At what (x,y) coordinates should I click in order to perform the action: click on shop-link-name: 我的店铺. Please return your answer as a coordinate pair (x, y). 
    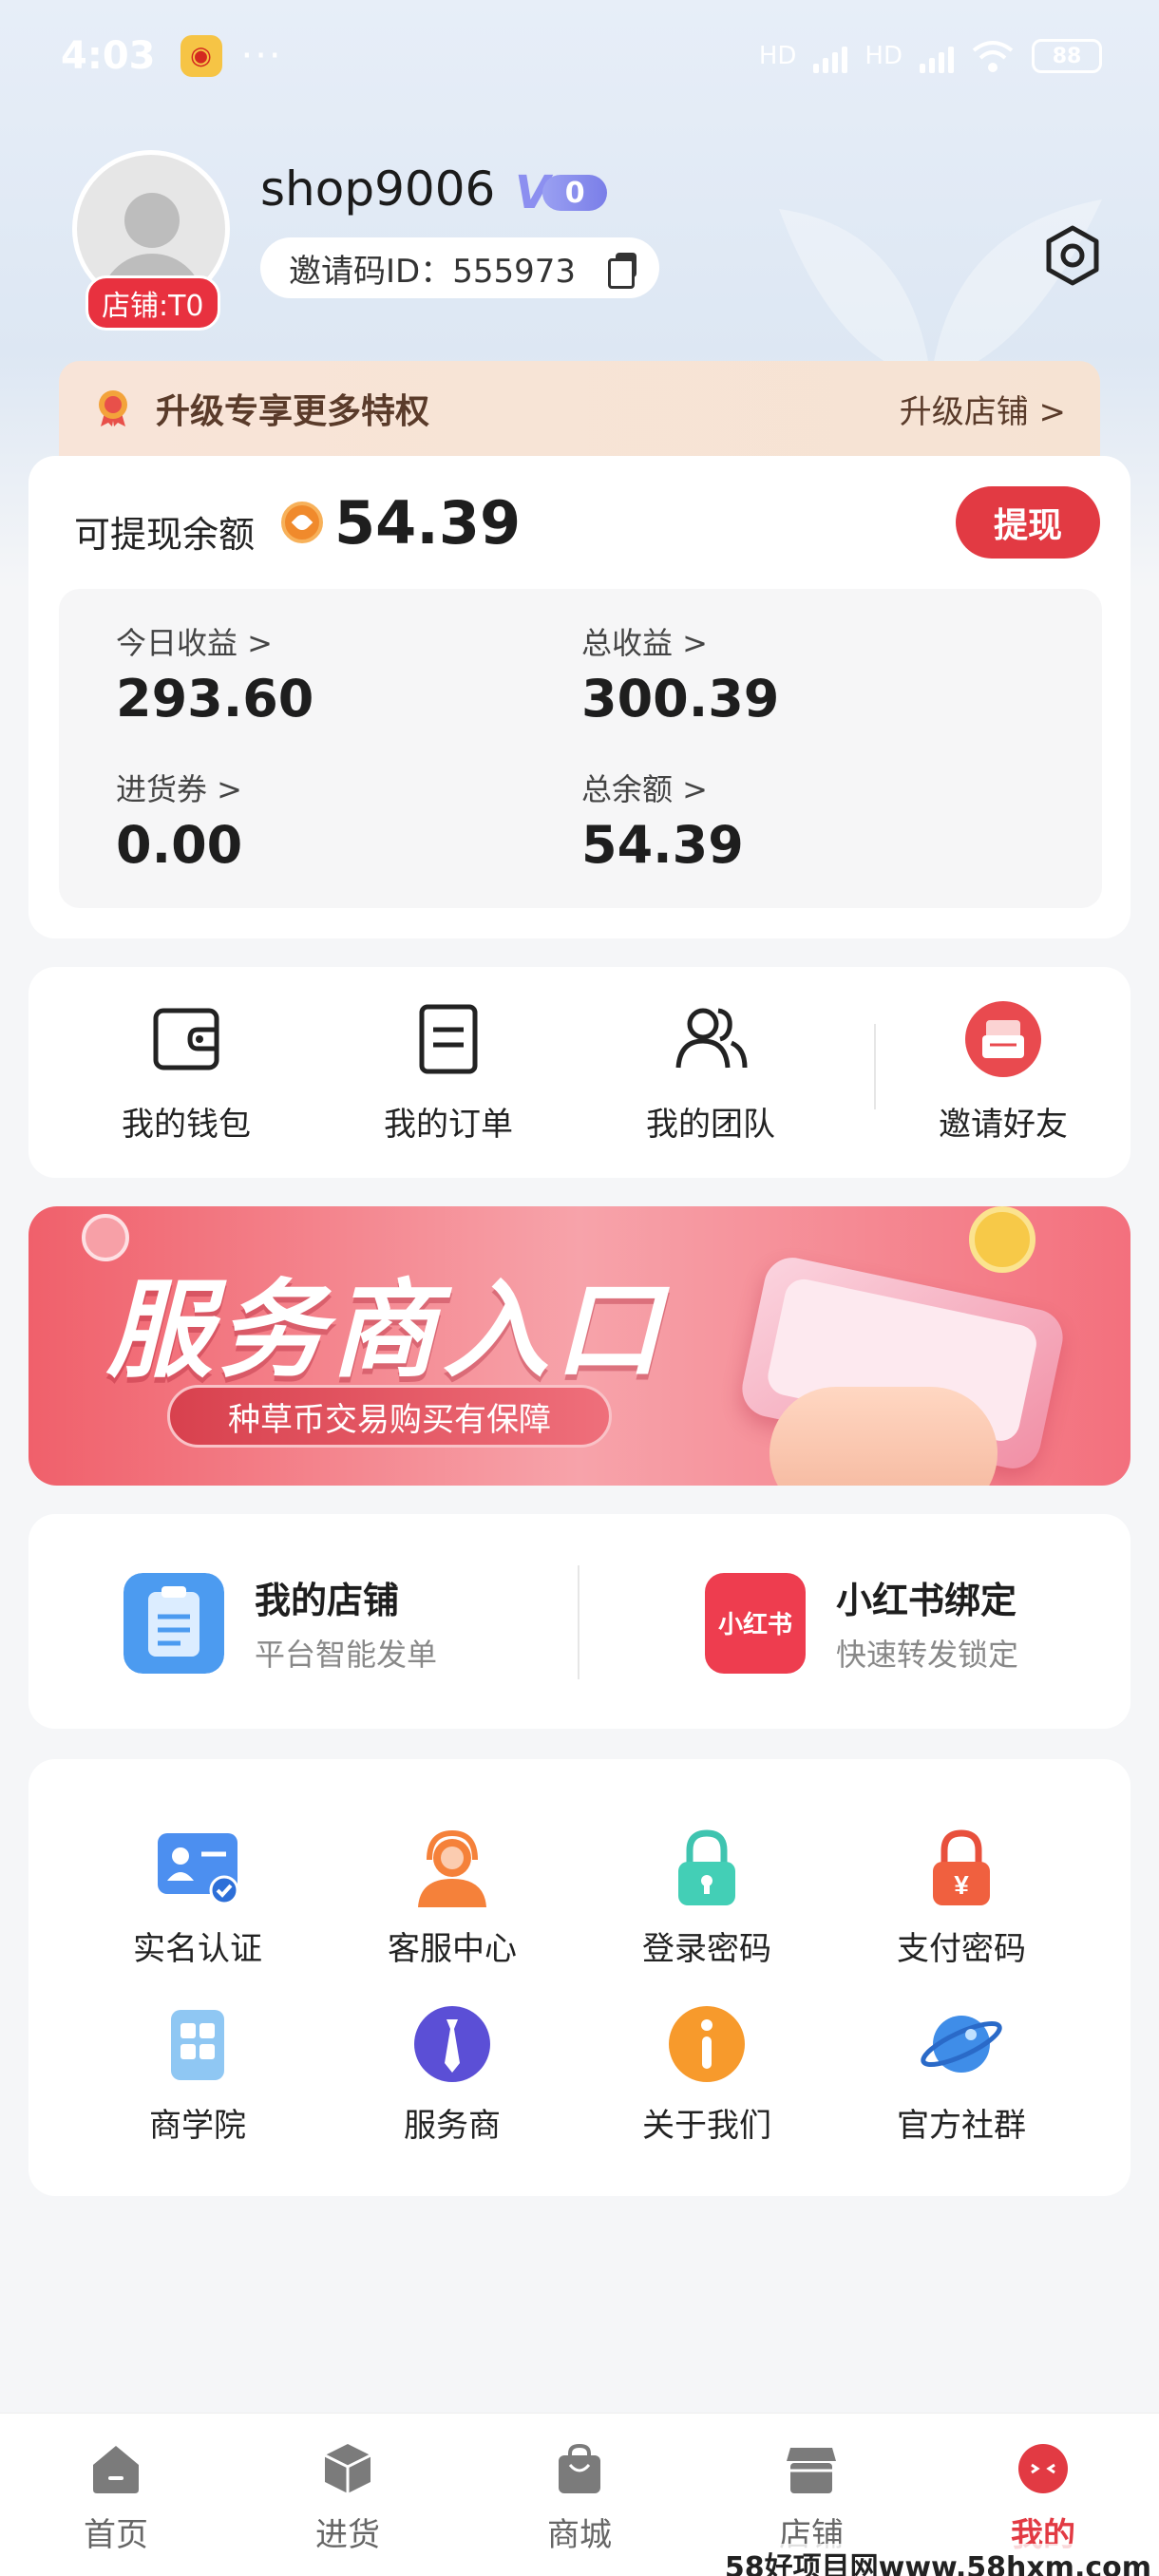
    Looking at the image, I should click on (327, 1600).